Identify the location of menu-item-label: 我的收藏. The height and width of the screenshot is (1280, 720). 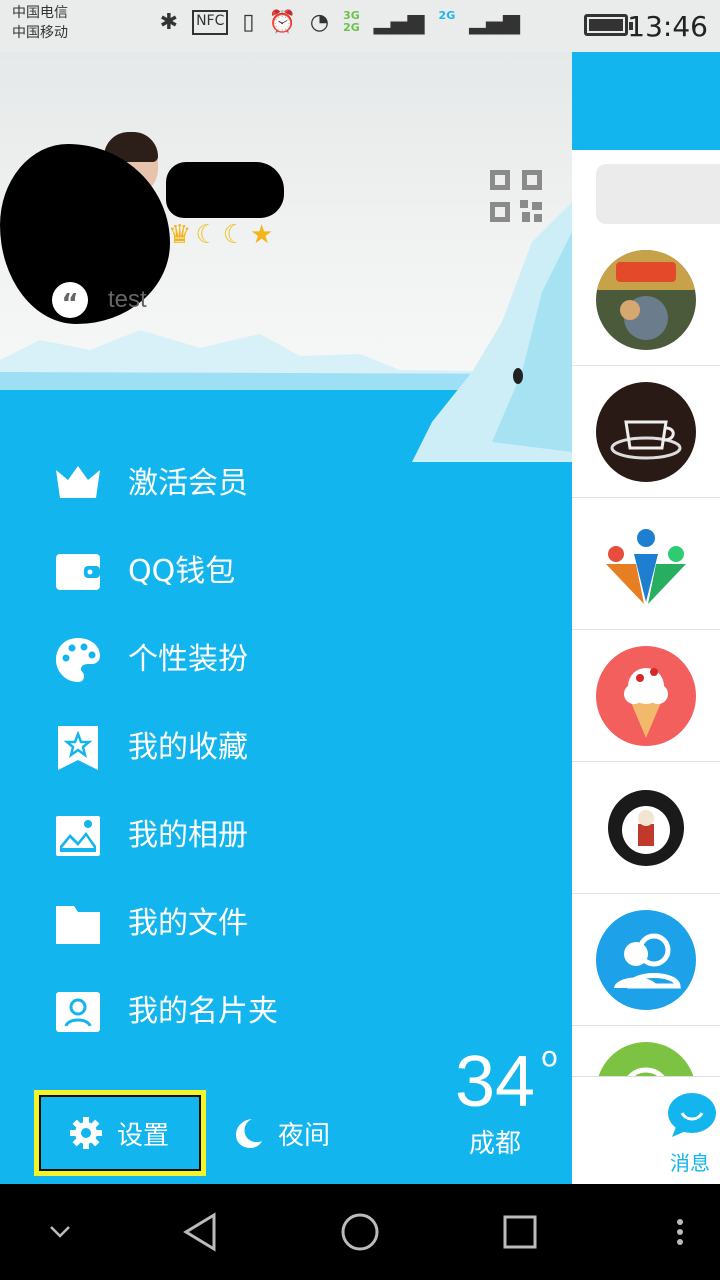
(188, 747).